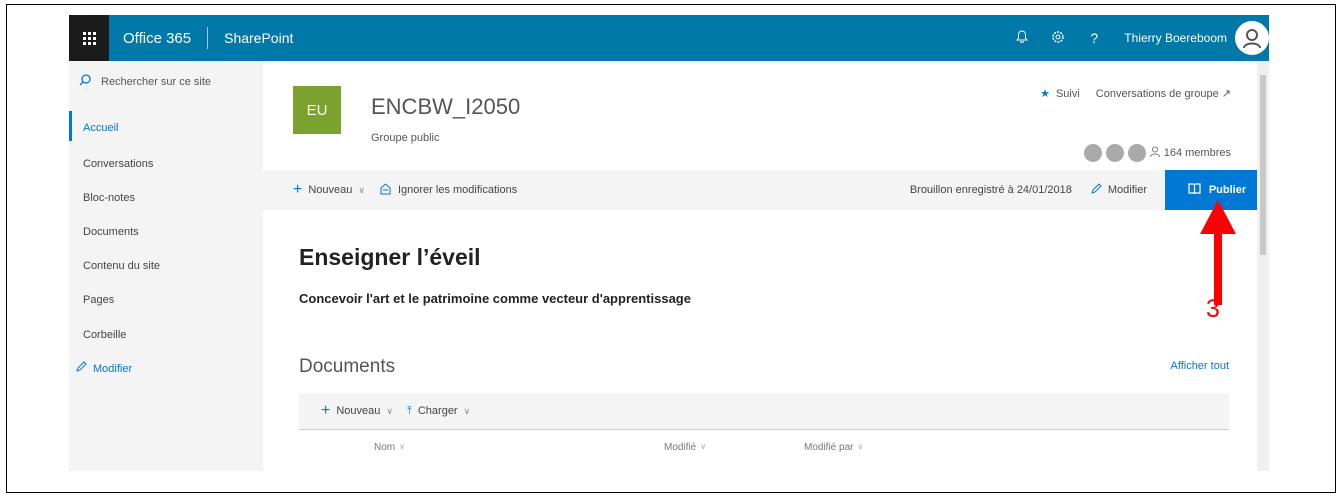 The height and width of the screenshot is (498, 1343). Describe the element at coordinates (1022, 38) in the screenshot. I see `bell-icon` at that location.